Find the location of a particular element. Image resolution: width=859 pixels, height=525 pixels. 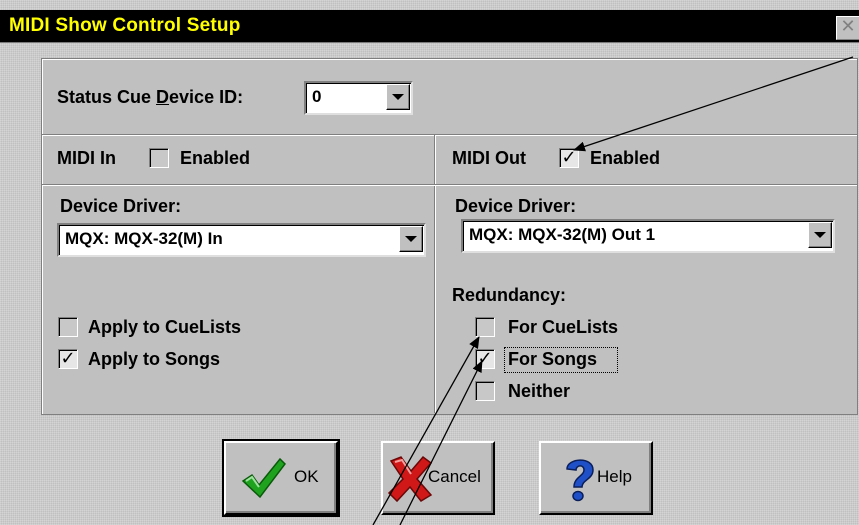

apply-to-cuelists-label: Apply to CueLists is located at coordinates (164, 327).